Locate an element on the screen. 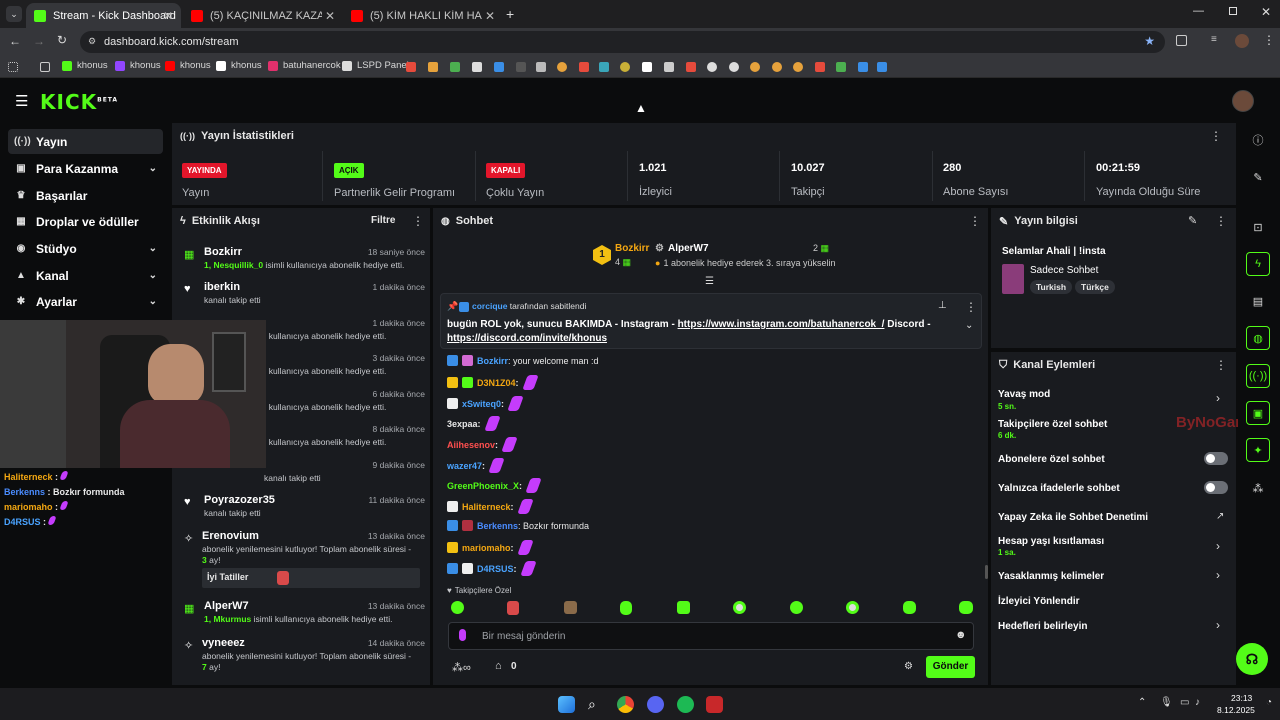 The image size is (1280, 720). sidebar-item-ayarlar: ✱ Ayarlar ⌄ is located at coordinates (85, 301).